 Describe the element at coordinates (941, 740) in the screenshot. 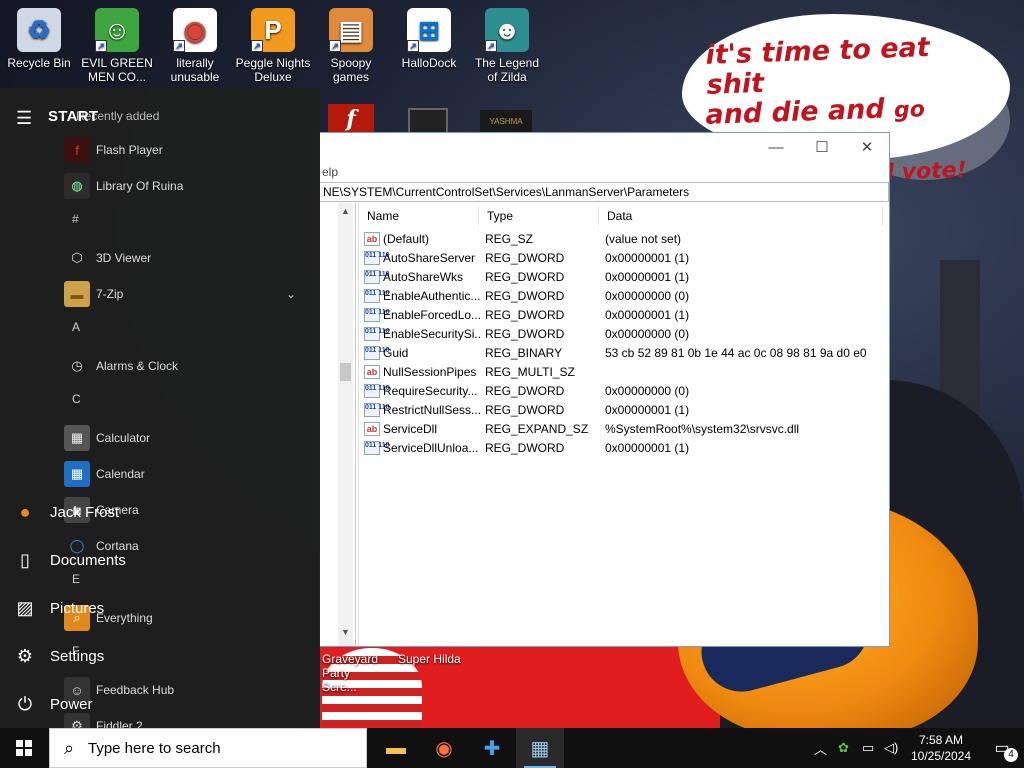

I see `clock-time: 7:58 AM` at that location.